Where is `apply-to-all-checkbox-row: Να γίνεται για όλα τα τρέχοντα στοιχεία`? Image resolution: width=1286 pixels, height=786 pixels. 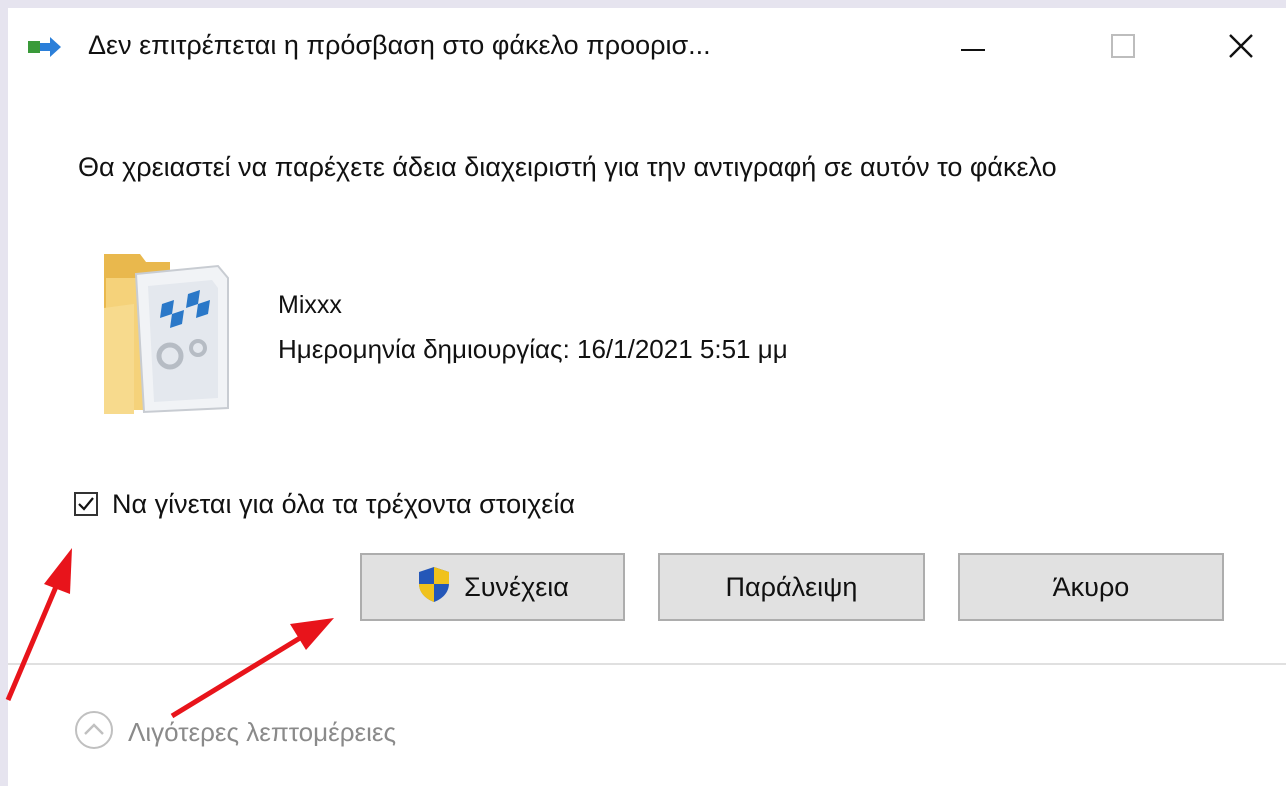 apply-to-all-checkbox-row: Να γίνεται για όλα τα τρέχοντα στοιχεία is located at coordinates (324, 504).